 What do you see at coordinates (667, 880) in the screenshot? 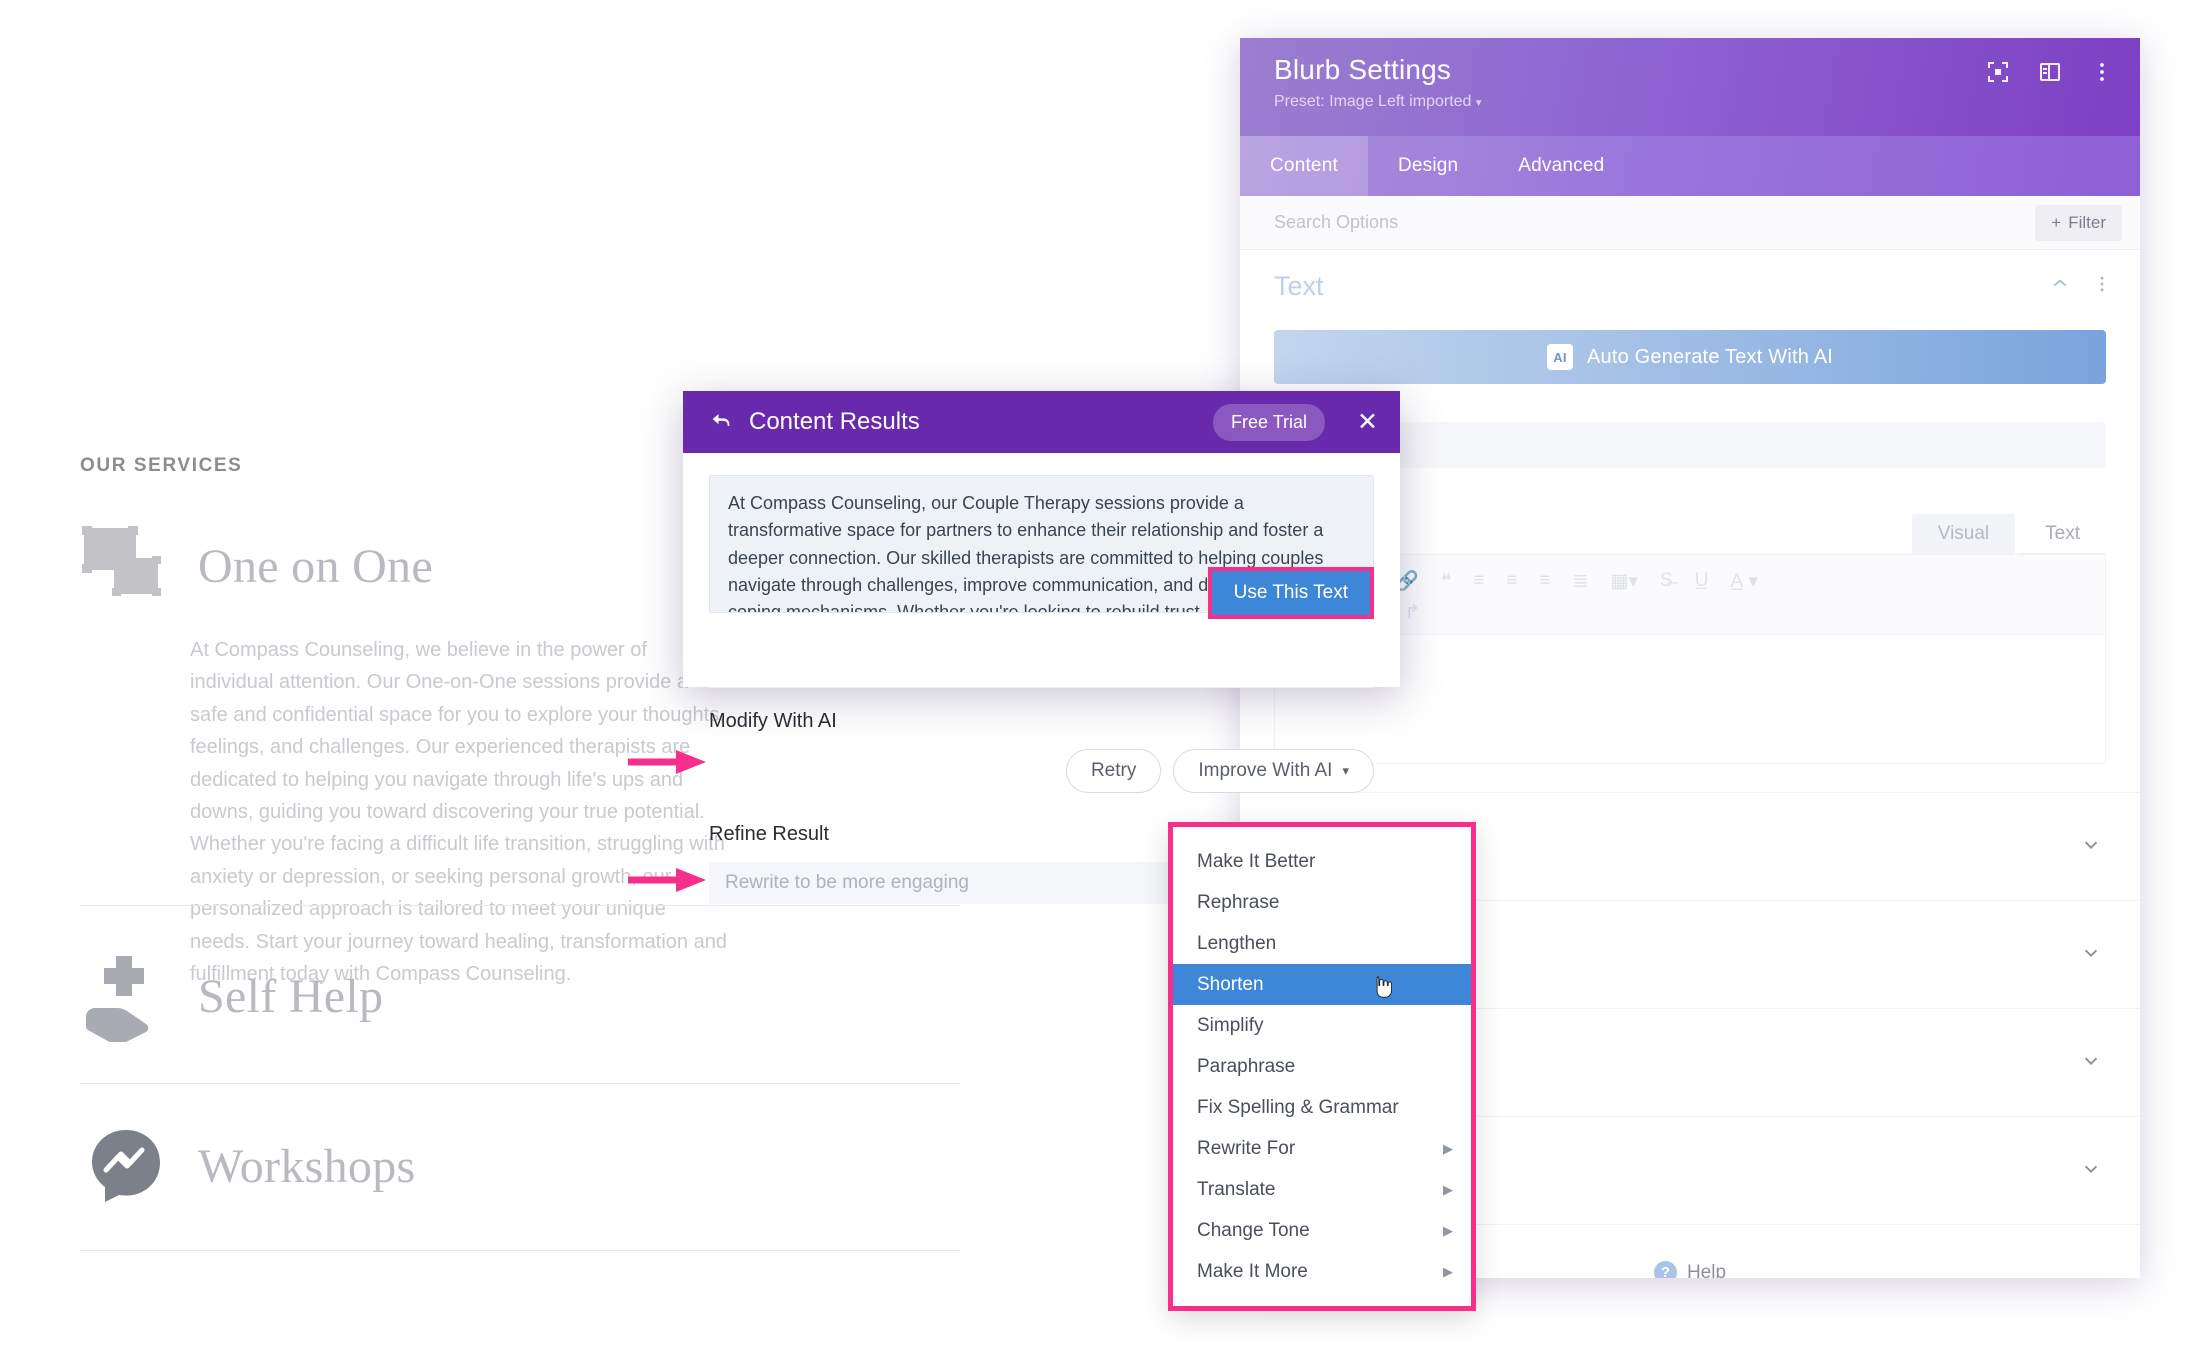
I see `arrow-to-refine-result` at bounding box center [667, 880].